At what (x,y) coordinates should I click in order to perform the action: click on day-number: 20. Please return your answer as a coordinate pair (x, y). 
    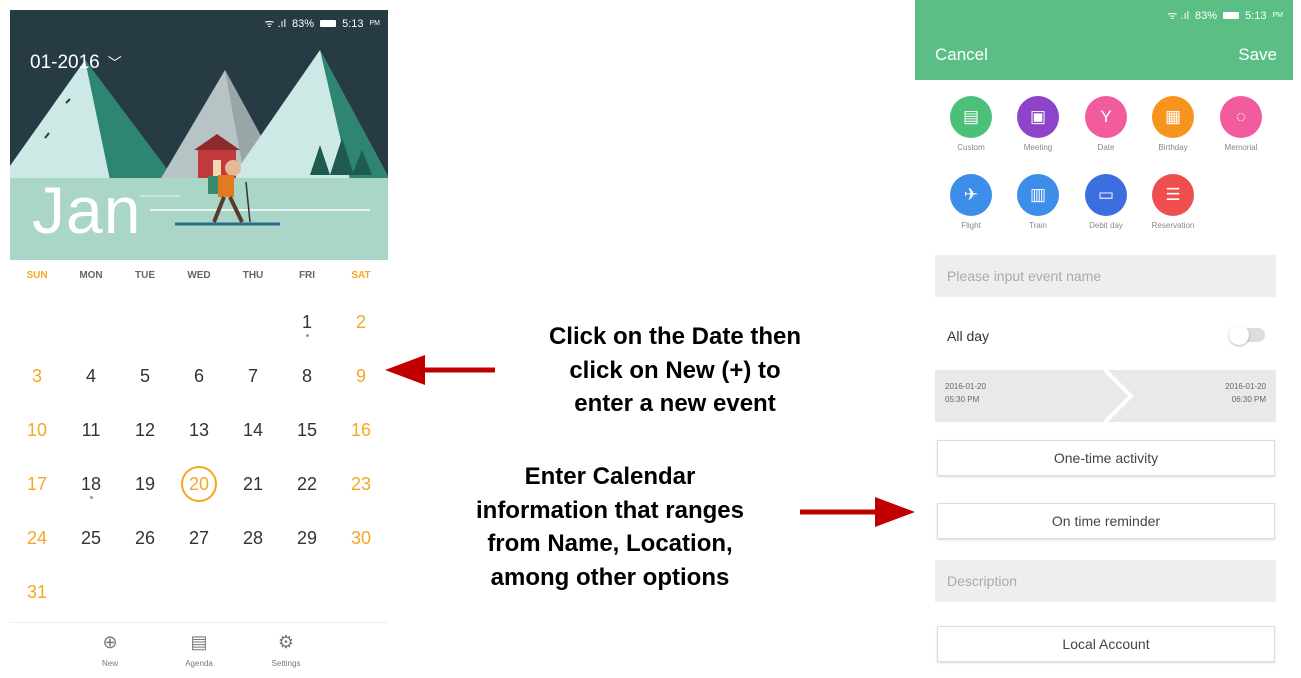
    Looking at the image, I should click on (199, 484).